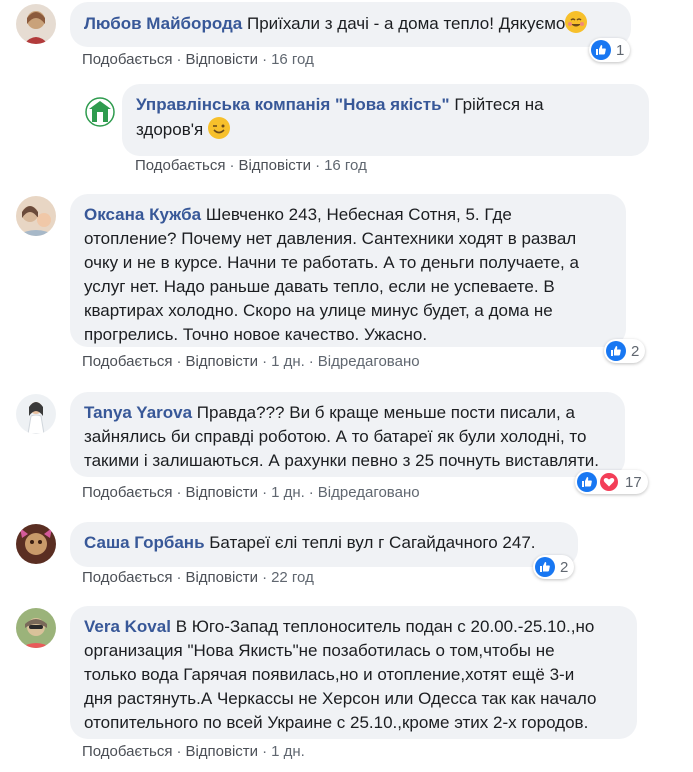 The image size is (693, 772). What do you see at coordinates (170, 129) in the screenshot?
I see `comment-text-line: здоров'я` at bounding box center [170, 129].